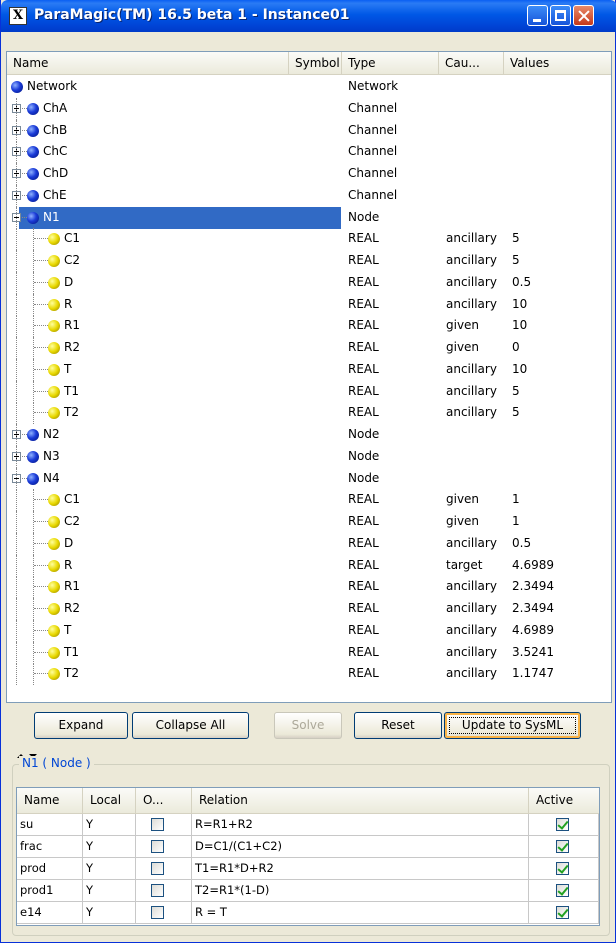  I want to click on relation-row: frac Y D=C1/(C1+C2), so click(308, 847).